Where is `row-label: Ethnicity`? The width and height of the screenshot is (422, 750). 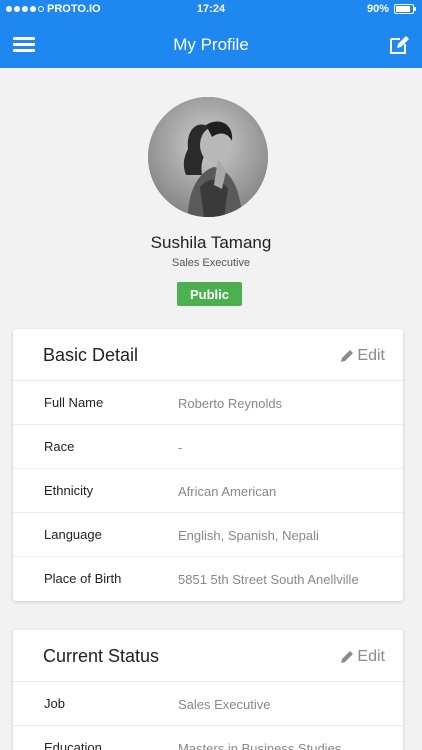 row-label: Ethnicity is located at coordinates (69, 490).